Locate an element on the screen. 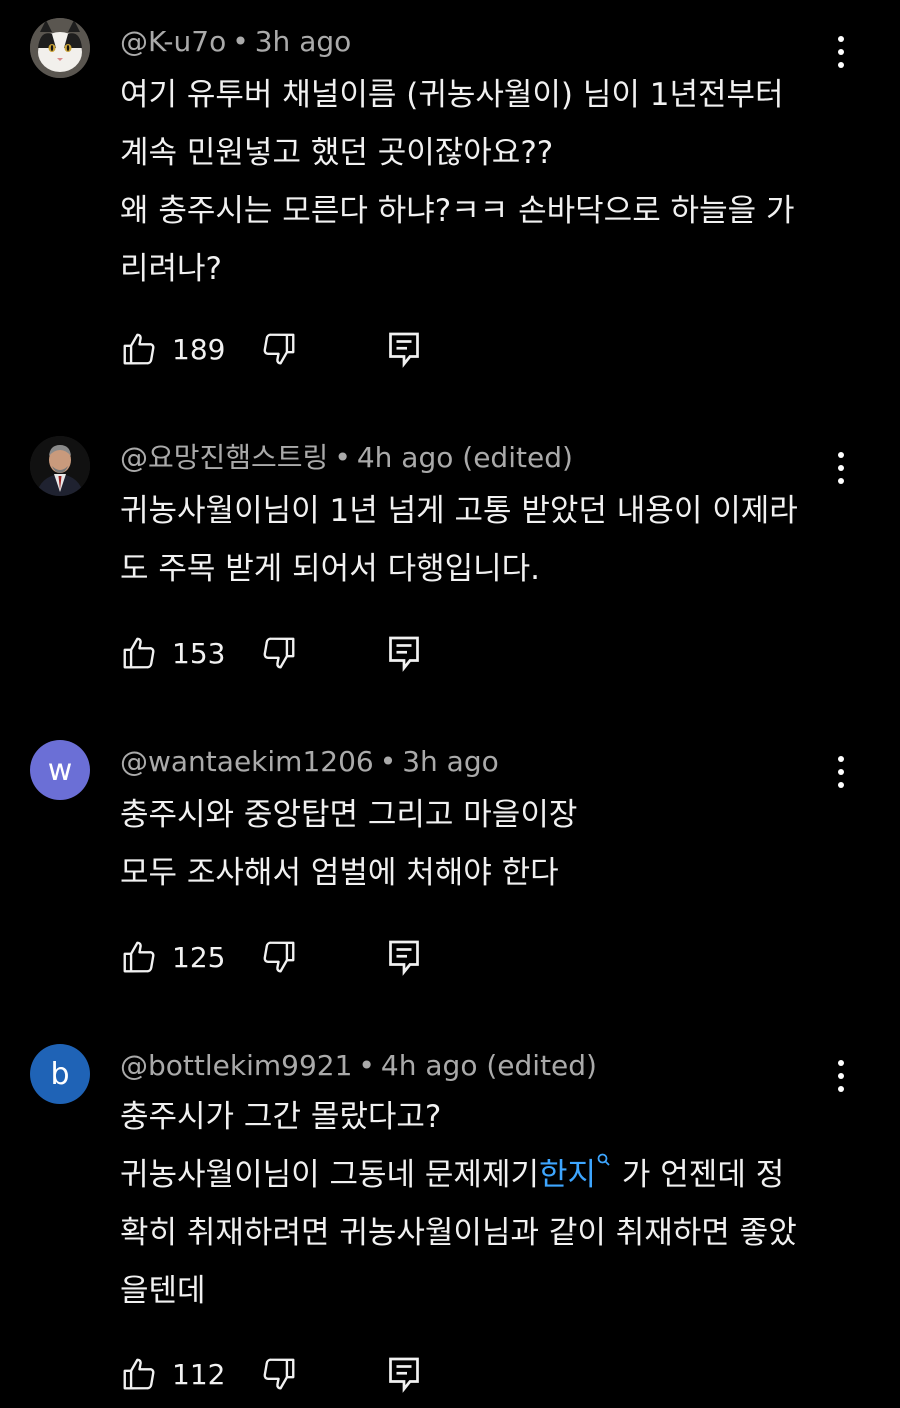 The width and height of the screenshot is (900, 1408). like-count: 189 is located at coordinates (199, 349).